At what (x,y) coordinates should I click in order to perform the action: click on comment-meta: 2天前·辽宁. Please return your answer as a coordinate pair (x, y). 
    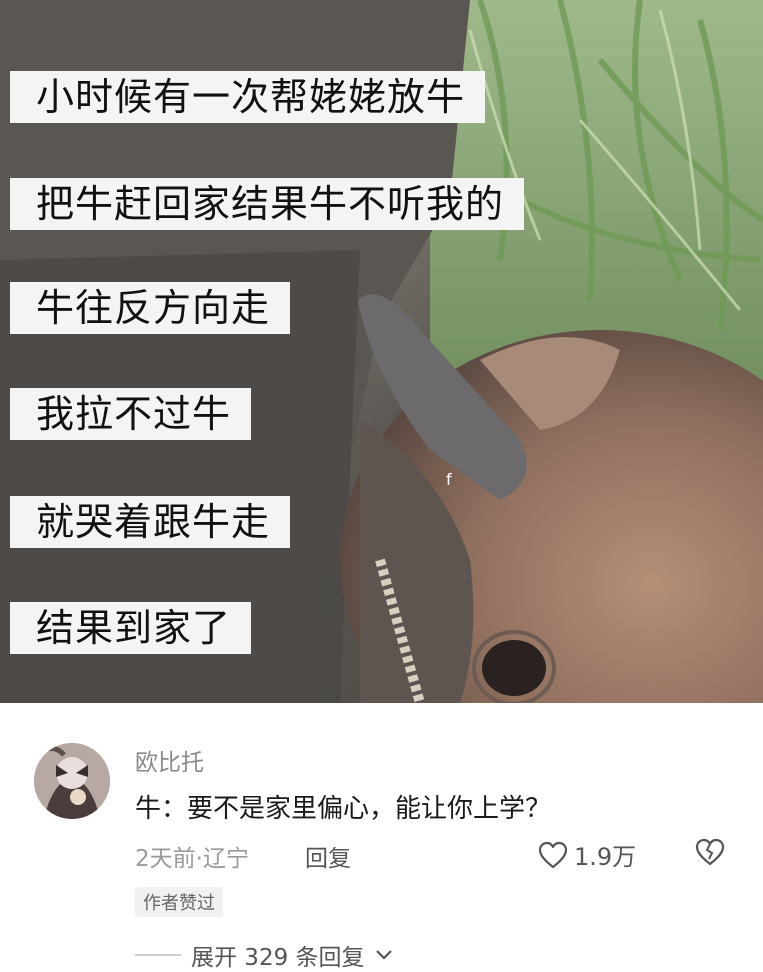
    Looking at the image, I should click on (192, 859).